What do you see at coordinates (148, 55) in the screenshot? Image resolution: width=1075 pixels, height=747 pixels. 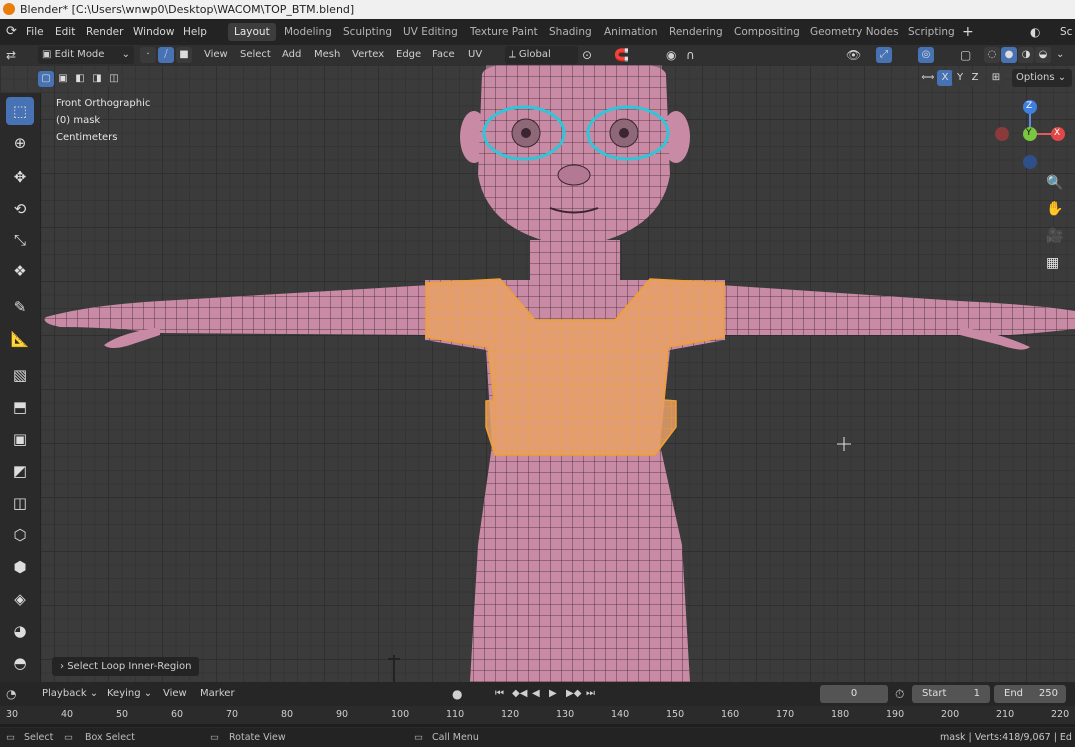 I see `vertex-select-icon: ·` at bounding box center [148, 55].